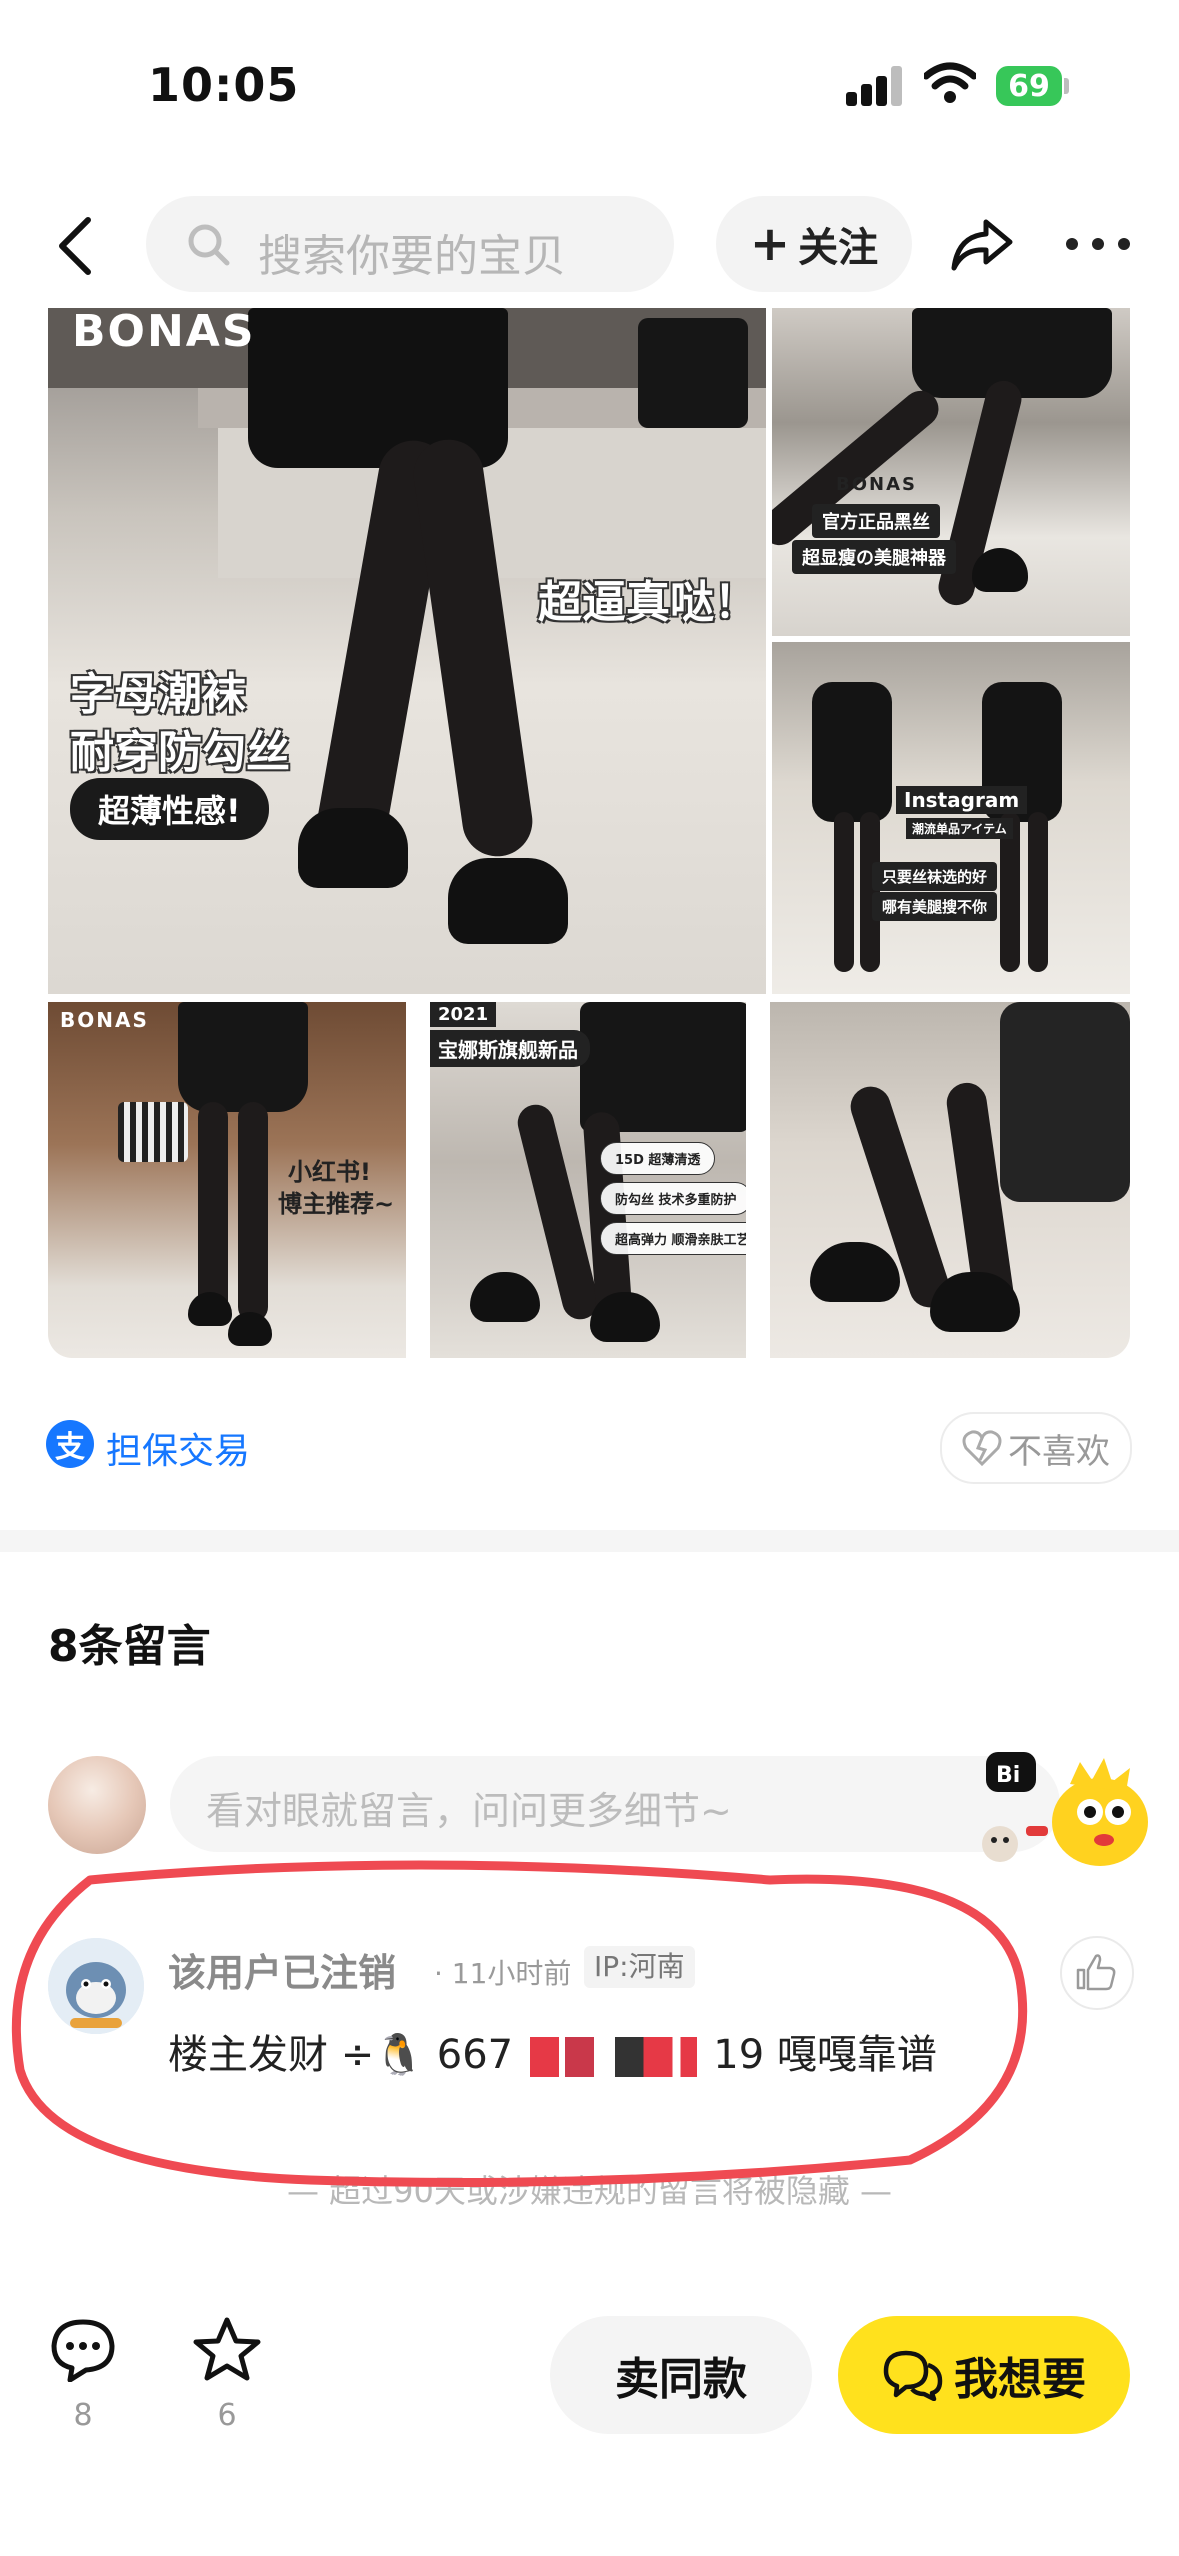 Image resolution: width=1179 pixels, height=2556 pixels. Describe the element at coordinates (913, 2375) in the screenshot. I see `chat-bubbles-icon` at that location.